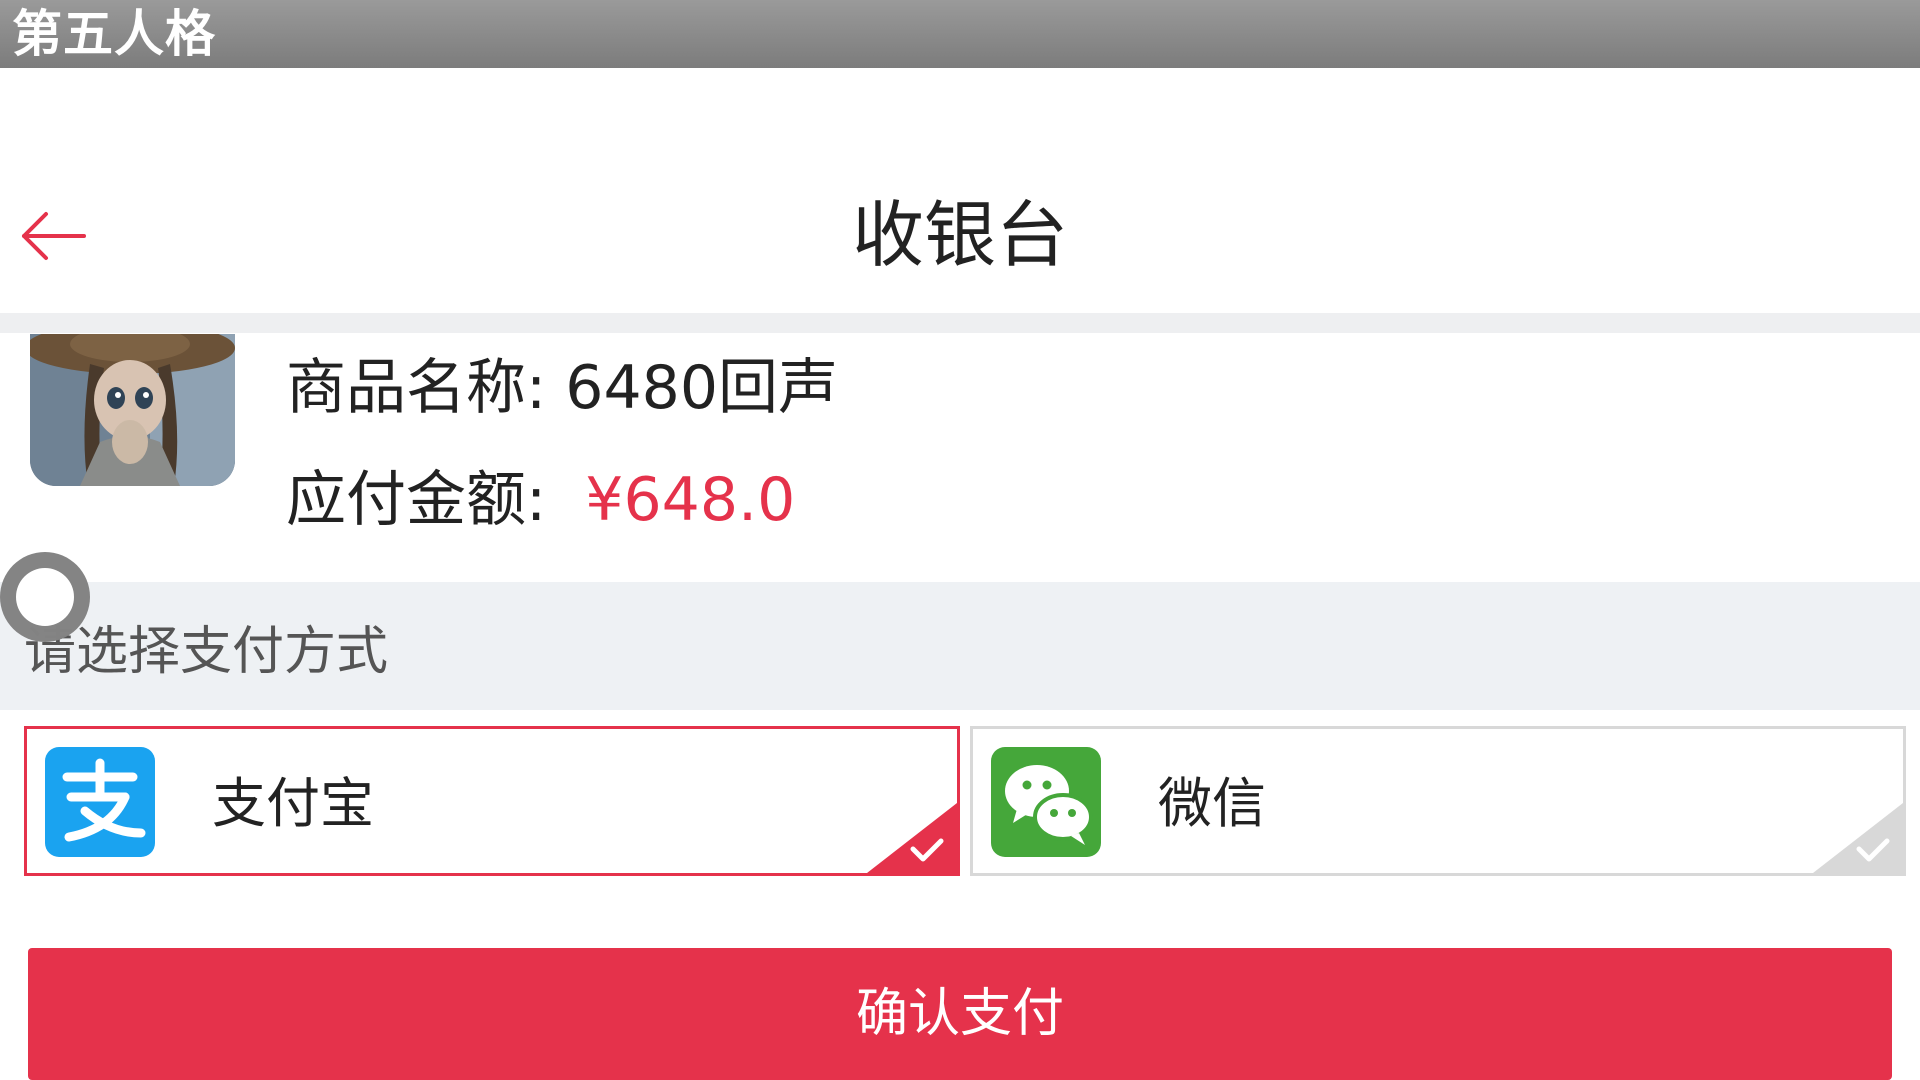 The width and height of the screenshot is (1920, 1080). I want to click on amount-label: 应付金额:, so click(416, 500).